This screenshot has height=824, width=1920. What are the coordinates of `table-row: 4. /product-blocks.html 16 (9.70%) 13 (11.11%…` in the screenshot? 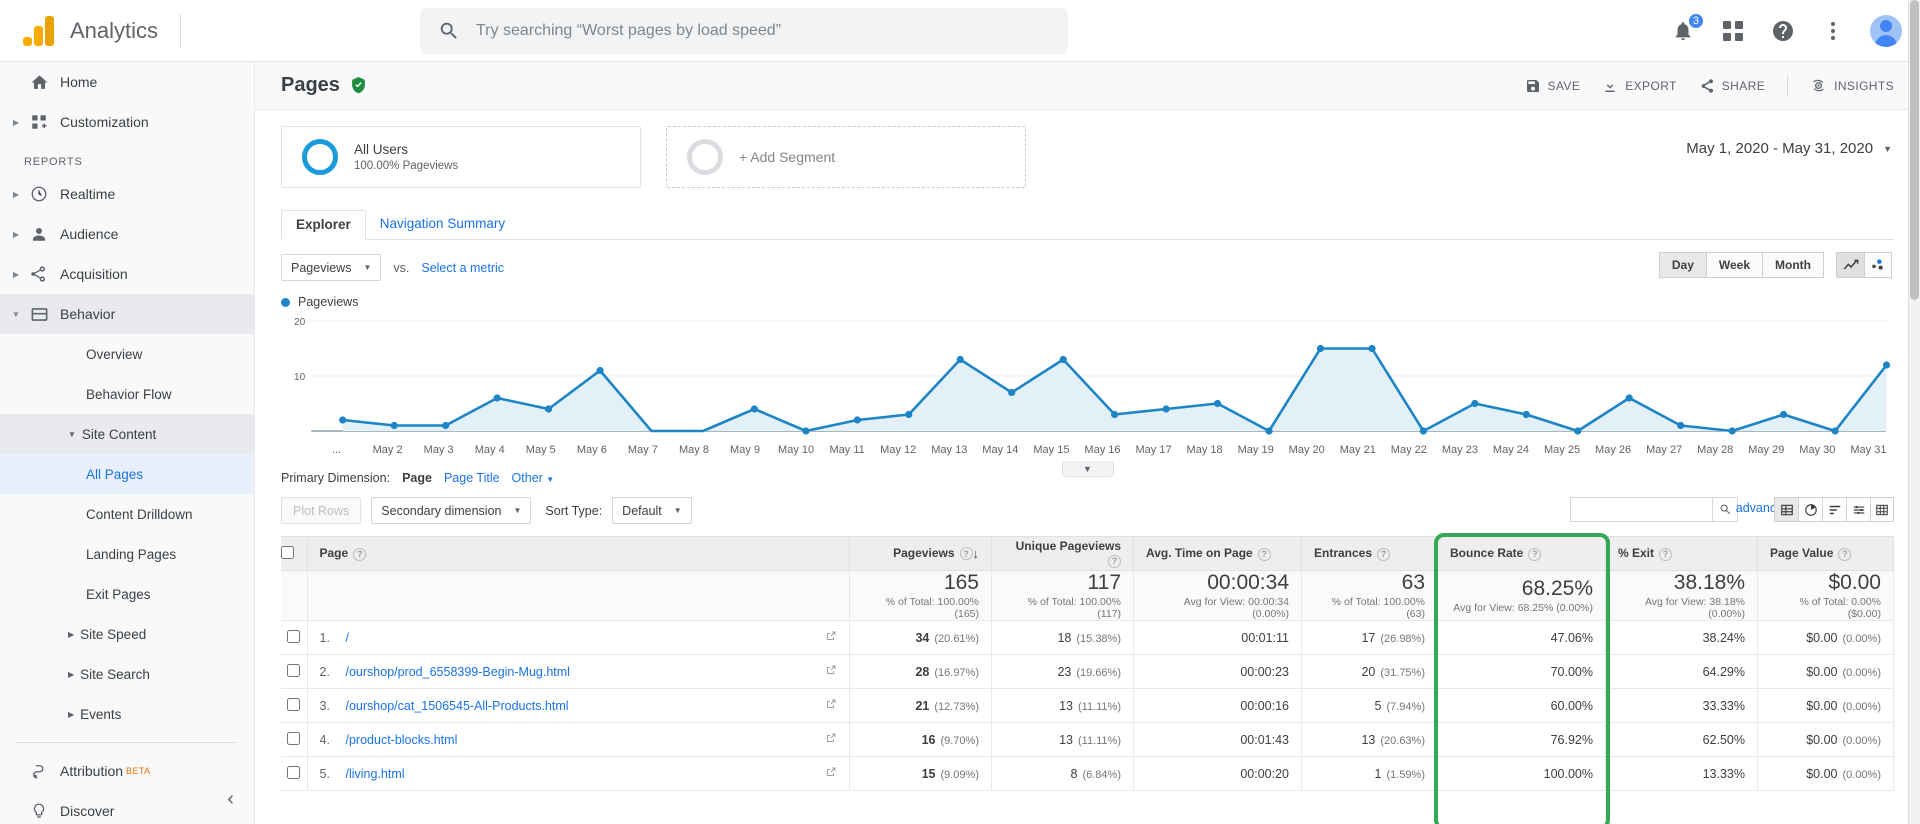 It's located at (1087, 739).